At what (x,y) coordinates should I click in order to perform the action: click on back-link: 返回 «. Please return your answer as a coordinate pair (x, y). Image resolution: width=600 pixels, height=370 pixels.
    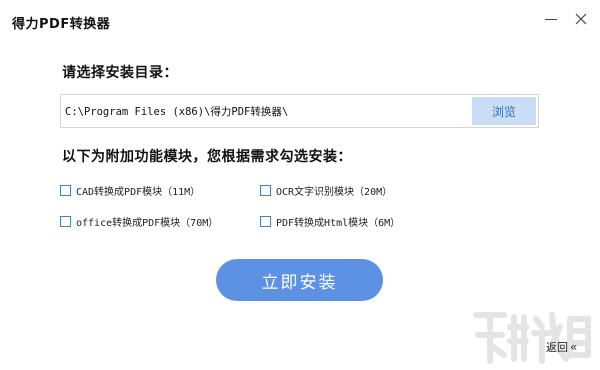
    Looking at the image, I should click on (561, 347).